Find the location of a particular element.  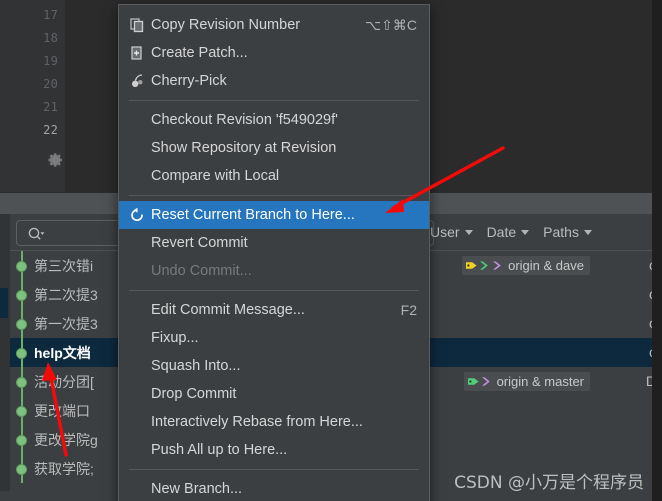

menu-item-label: Compare with Local is located at coordinates (215, 176).